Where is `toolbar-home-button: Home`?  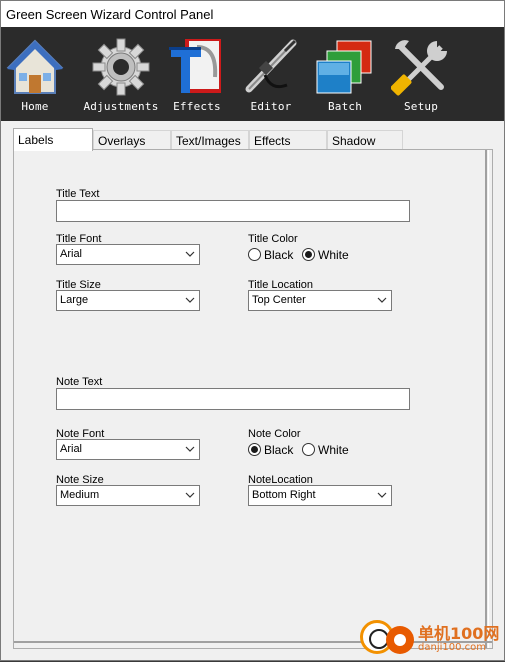
toolbar-home-button: Home is located at coordinates (37, 74).